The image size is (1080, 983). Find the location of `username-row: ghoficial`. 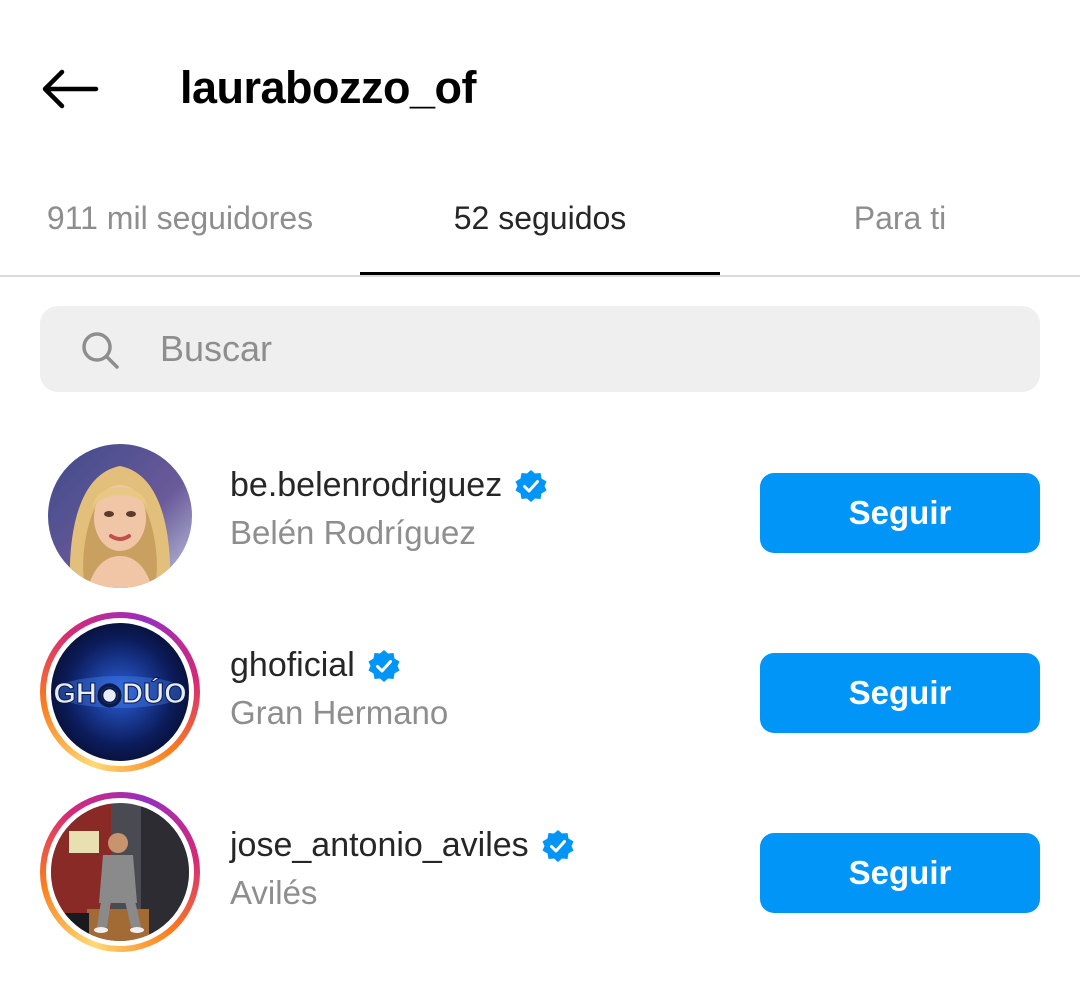

username-row: ghoficial is located at coordinates (315, 665).